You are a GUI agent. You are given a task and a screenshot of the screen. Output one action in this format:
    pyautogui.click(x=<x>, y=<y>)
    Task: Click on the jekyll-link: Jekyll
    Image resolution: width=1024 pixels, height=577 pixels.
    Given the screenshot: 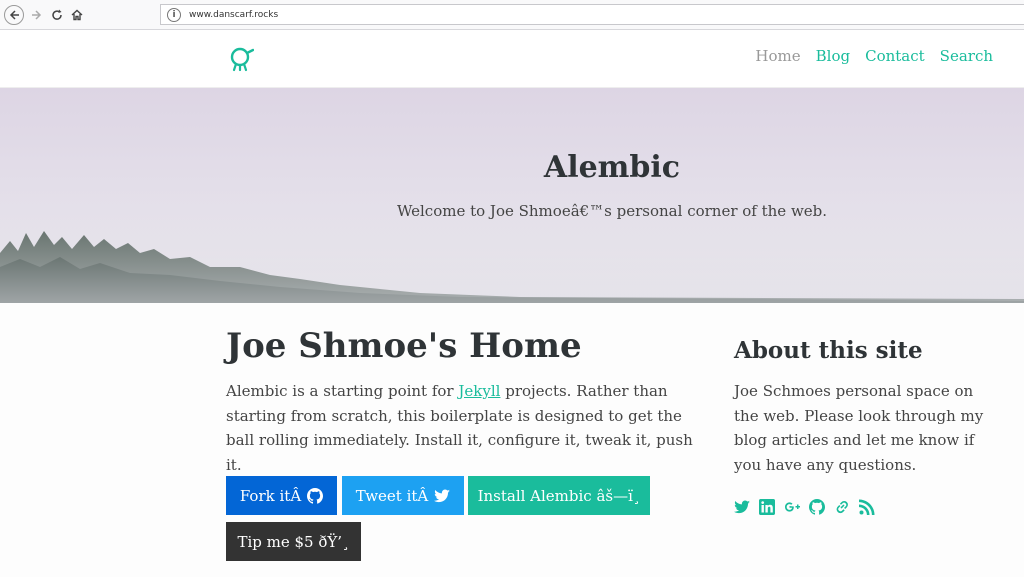 What is the action you would take?
    pyautogui.click(x=479, y=391)
    